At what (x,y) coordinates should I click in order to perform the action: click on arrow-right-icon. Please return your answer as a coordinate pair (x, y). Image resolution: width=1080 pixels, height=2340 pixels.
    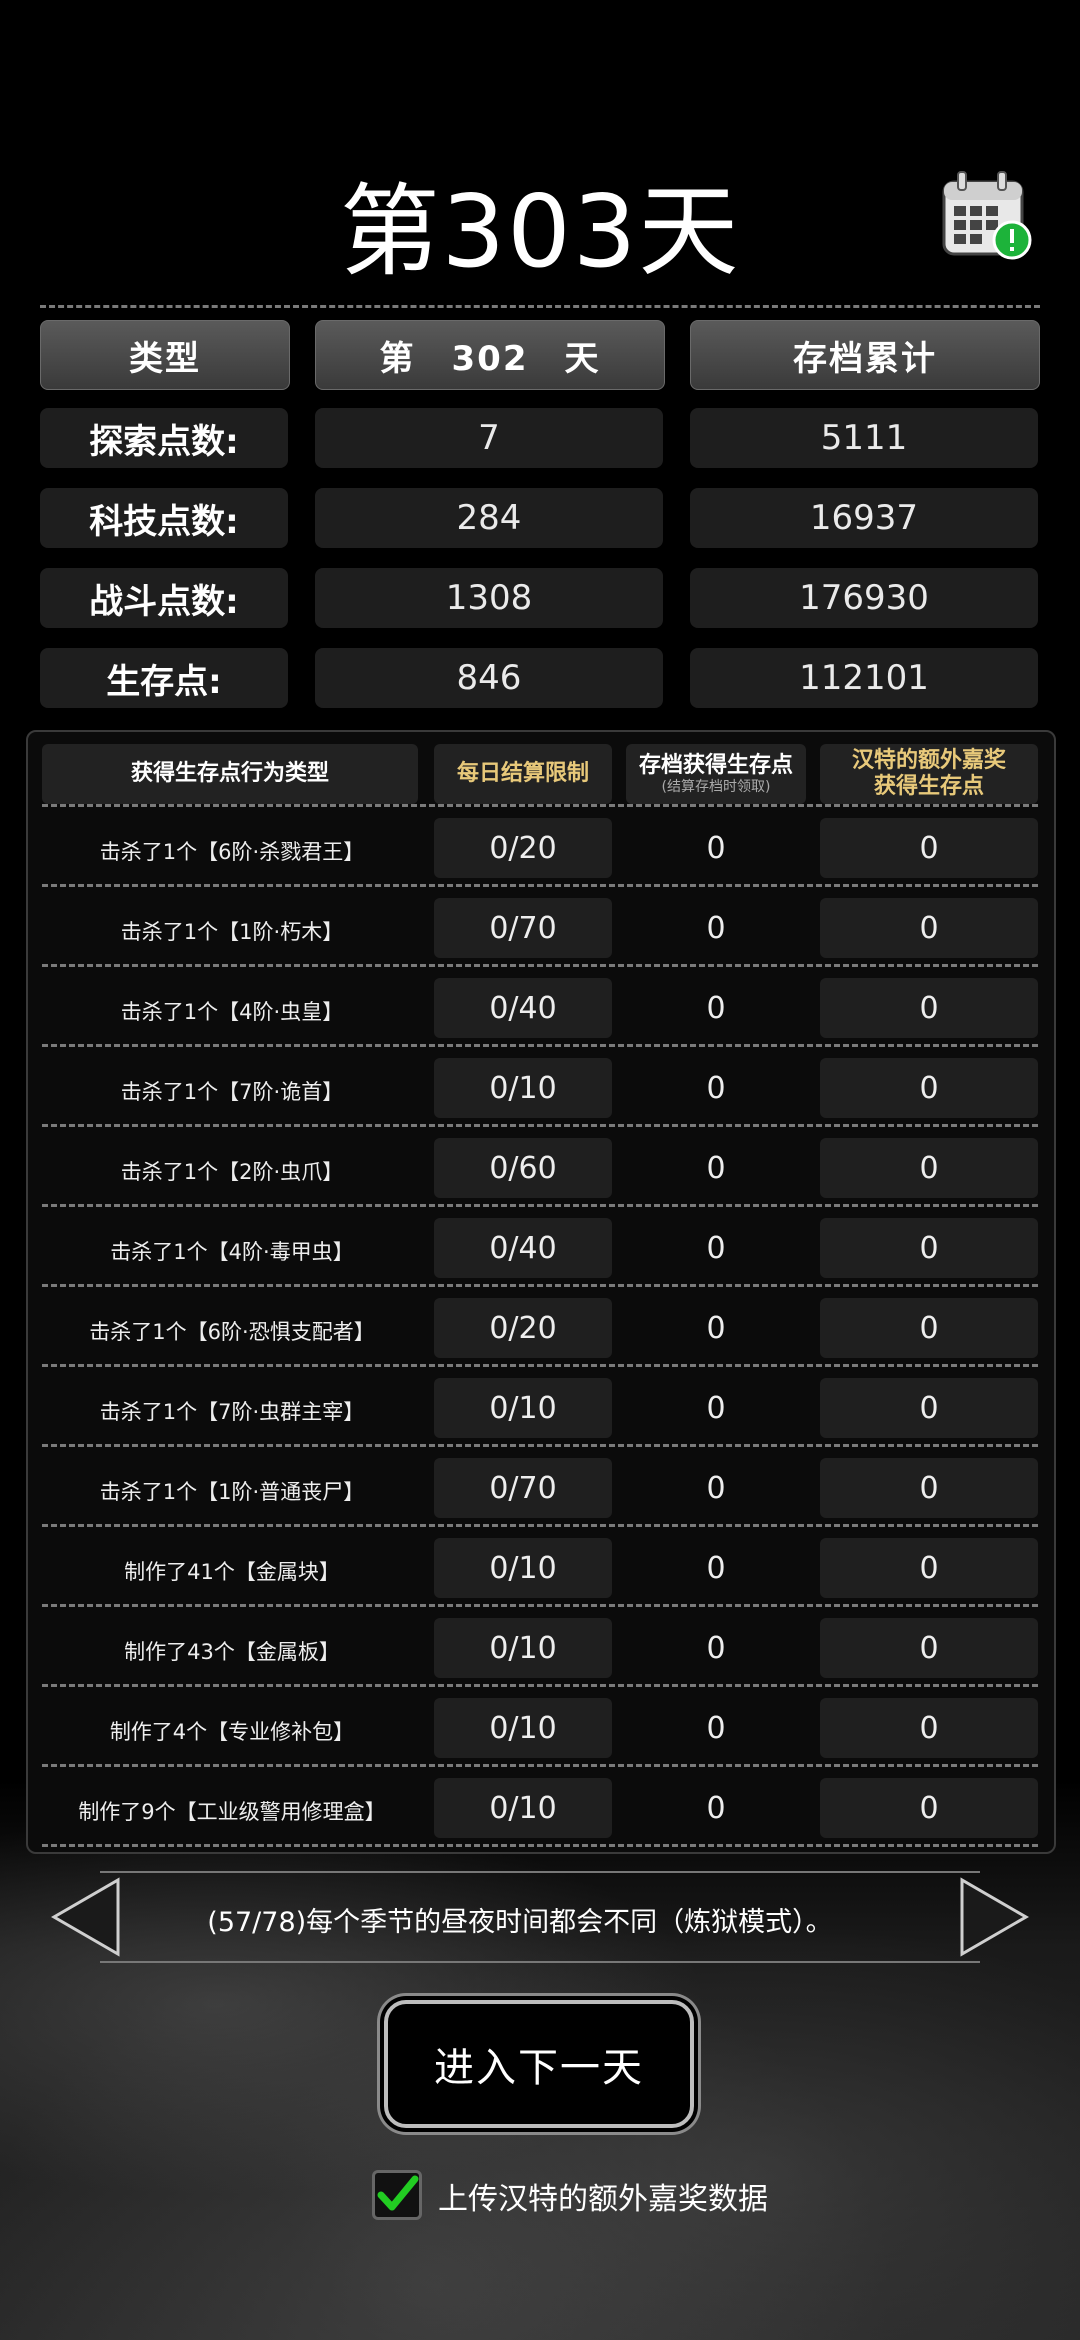
    Looking at the image, I should click on (994, 1917).